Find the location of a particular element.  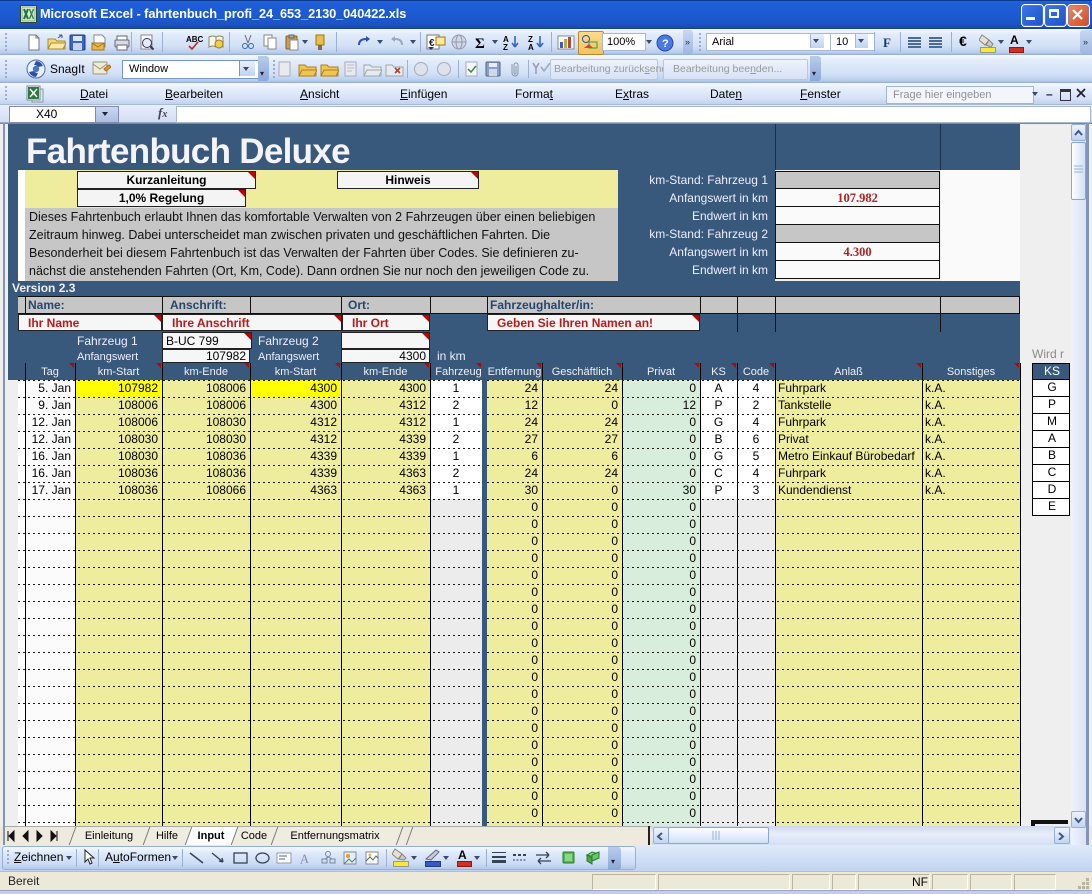

svg-text: Σ is located at coordinates (480, 43).